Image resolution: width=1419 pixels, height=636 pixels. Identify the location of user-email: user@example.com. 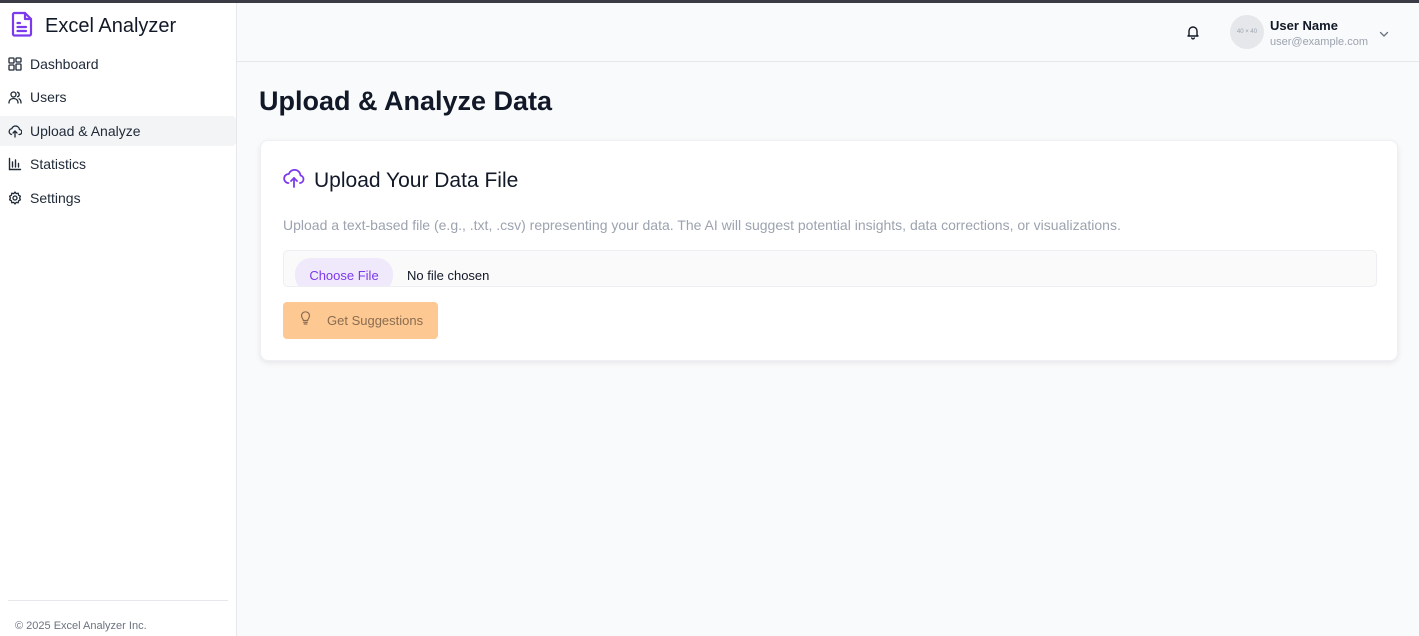
(1319, 42).